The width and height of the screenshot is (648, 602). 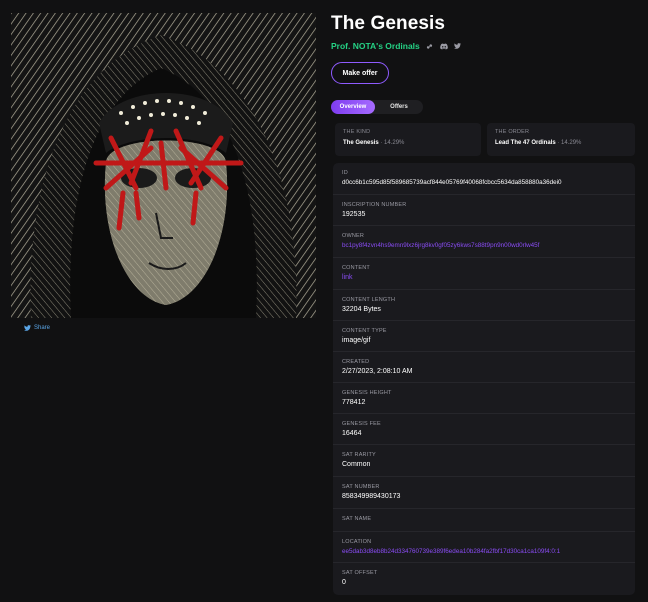 I want to click on share-button: Share, so click(x=37, y=328).